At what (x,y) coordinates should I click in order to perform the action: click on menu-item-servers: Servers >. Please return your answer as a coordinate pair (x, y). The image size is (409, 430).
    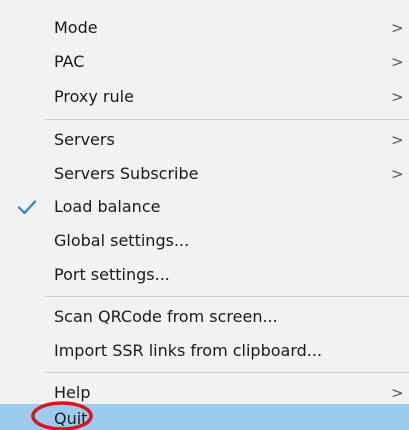
    Looking at the image, I should click on (204, 140).